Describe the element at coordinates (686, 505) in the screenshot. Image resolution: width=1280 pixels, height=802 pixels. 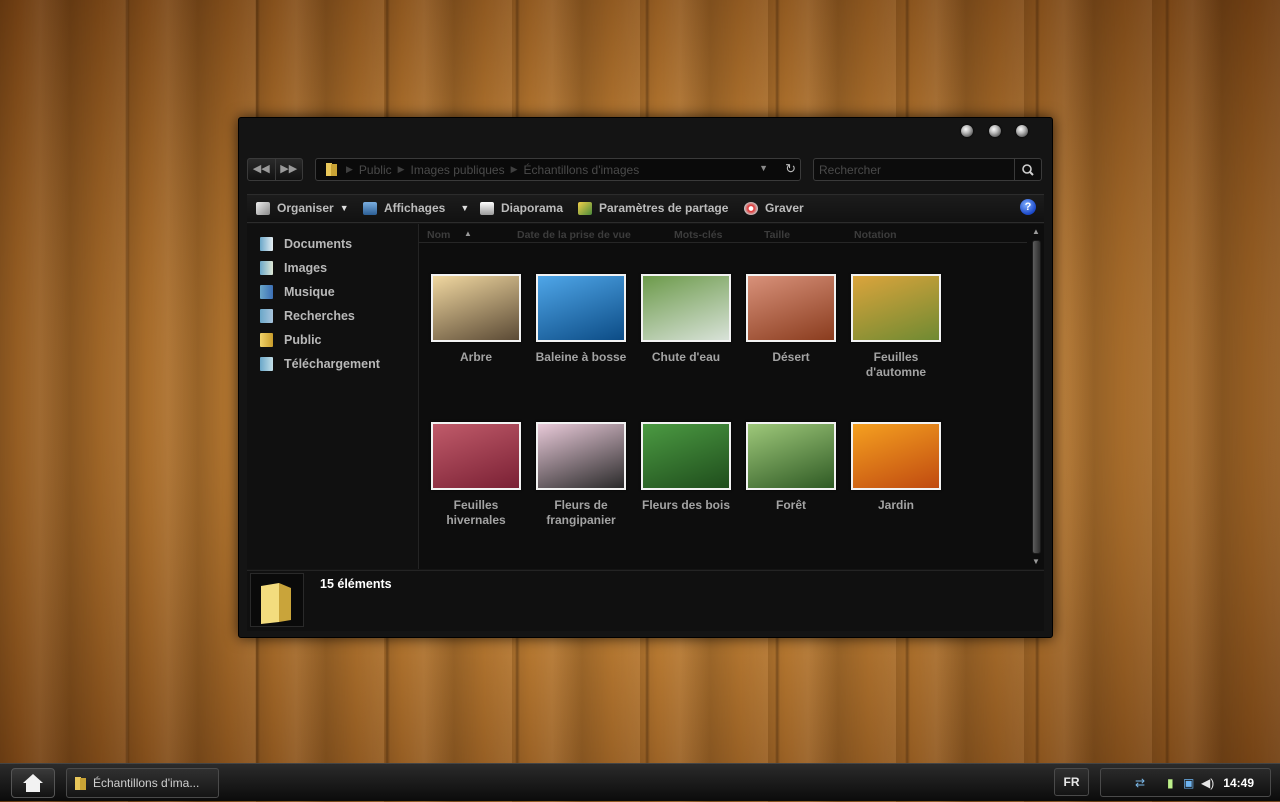
I see `file-name: Fleurs des bois` at that location.